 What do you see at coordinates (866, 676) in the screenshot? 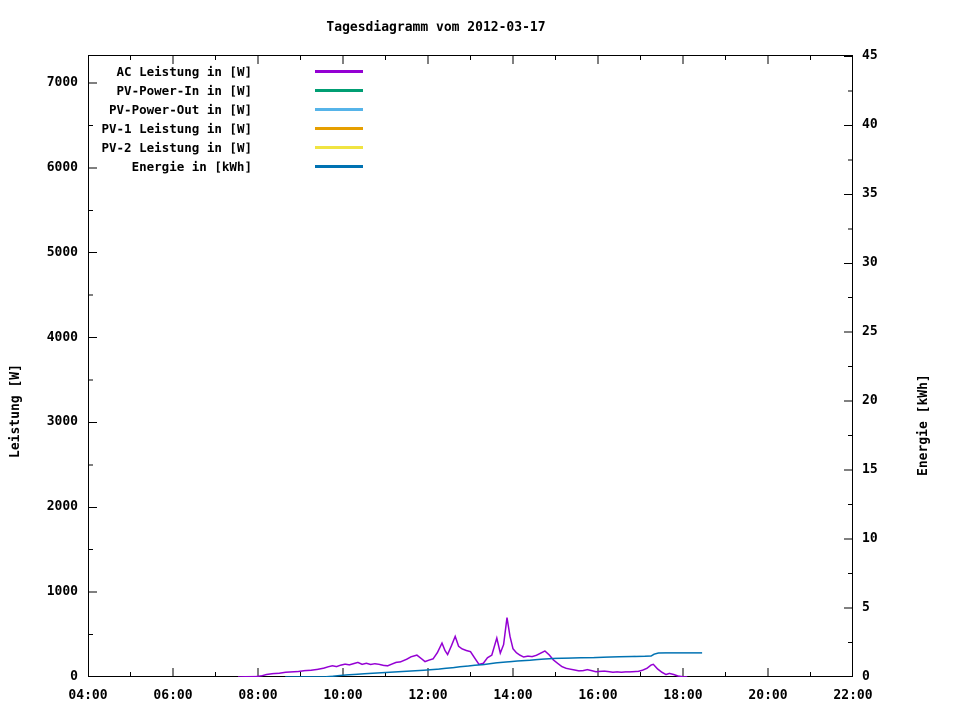
I see `y2-tick-label: 0` at bounding box center [866, 676].